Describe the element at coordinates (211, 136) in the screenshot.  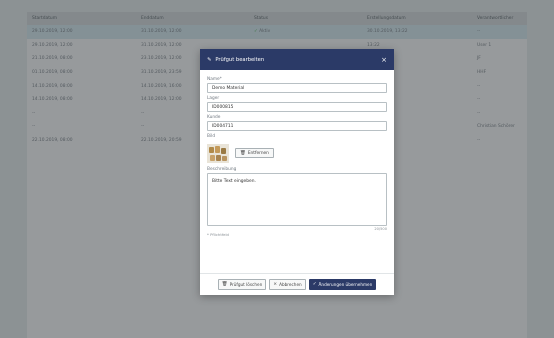
I see `bild-label: Bild` at that location.